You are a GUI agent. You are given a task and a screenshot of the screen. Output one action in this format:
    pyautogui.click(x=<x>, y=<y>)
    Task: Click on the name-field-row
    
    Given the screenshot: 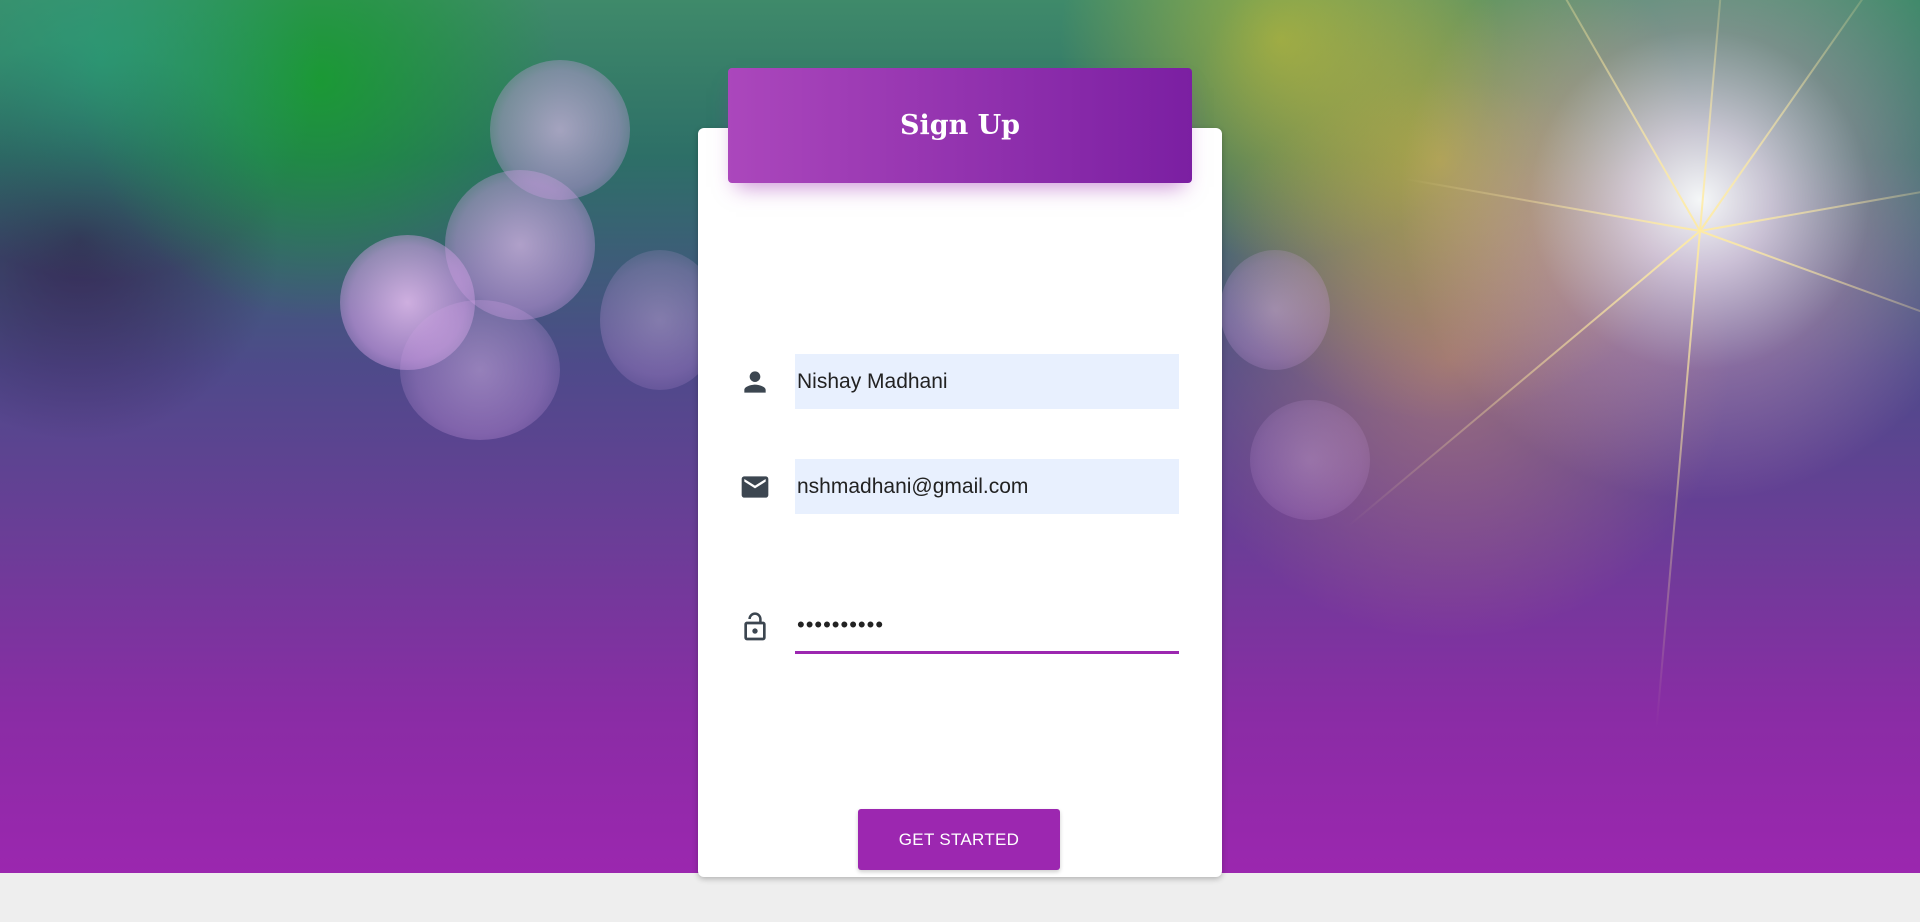 What is the action you would take?
    pyautogui.click(x=957, y=381)
    